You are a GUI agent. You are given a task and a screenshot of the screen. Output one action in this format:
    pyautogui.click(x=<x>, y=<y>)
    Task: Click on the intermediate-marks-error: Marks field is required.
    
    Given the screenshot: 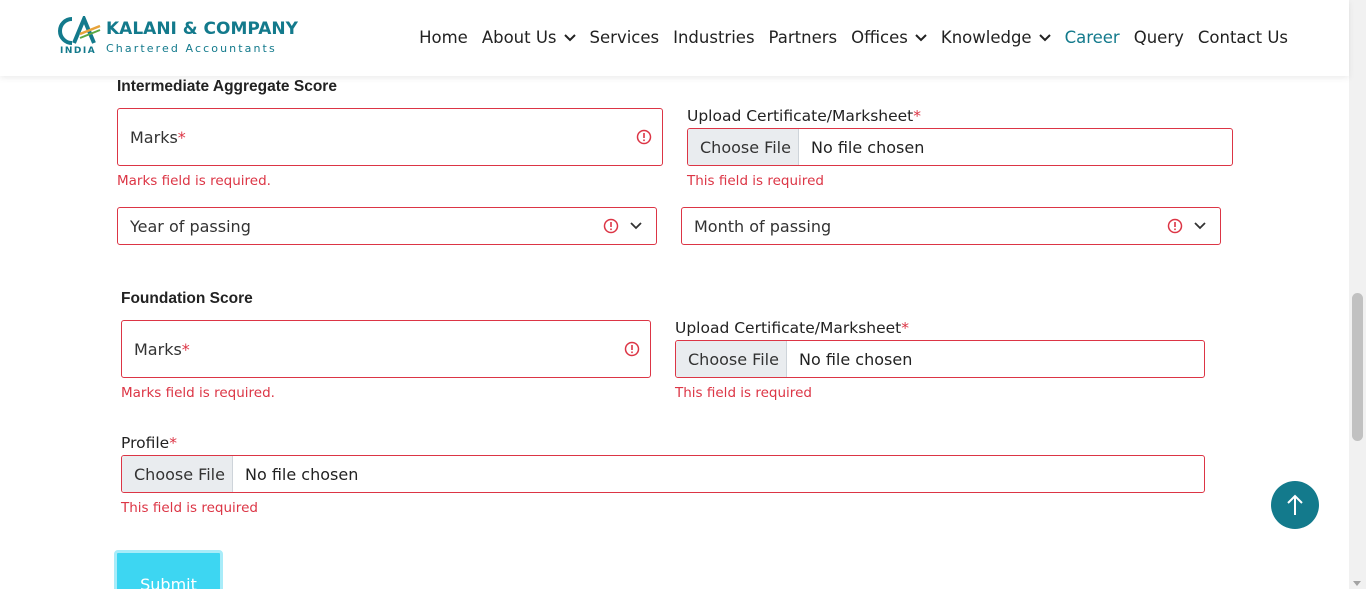 What is the action you would take?
    pyautogui.click(x=194, y=181)
    